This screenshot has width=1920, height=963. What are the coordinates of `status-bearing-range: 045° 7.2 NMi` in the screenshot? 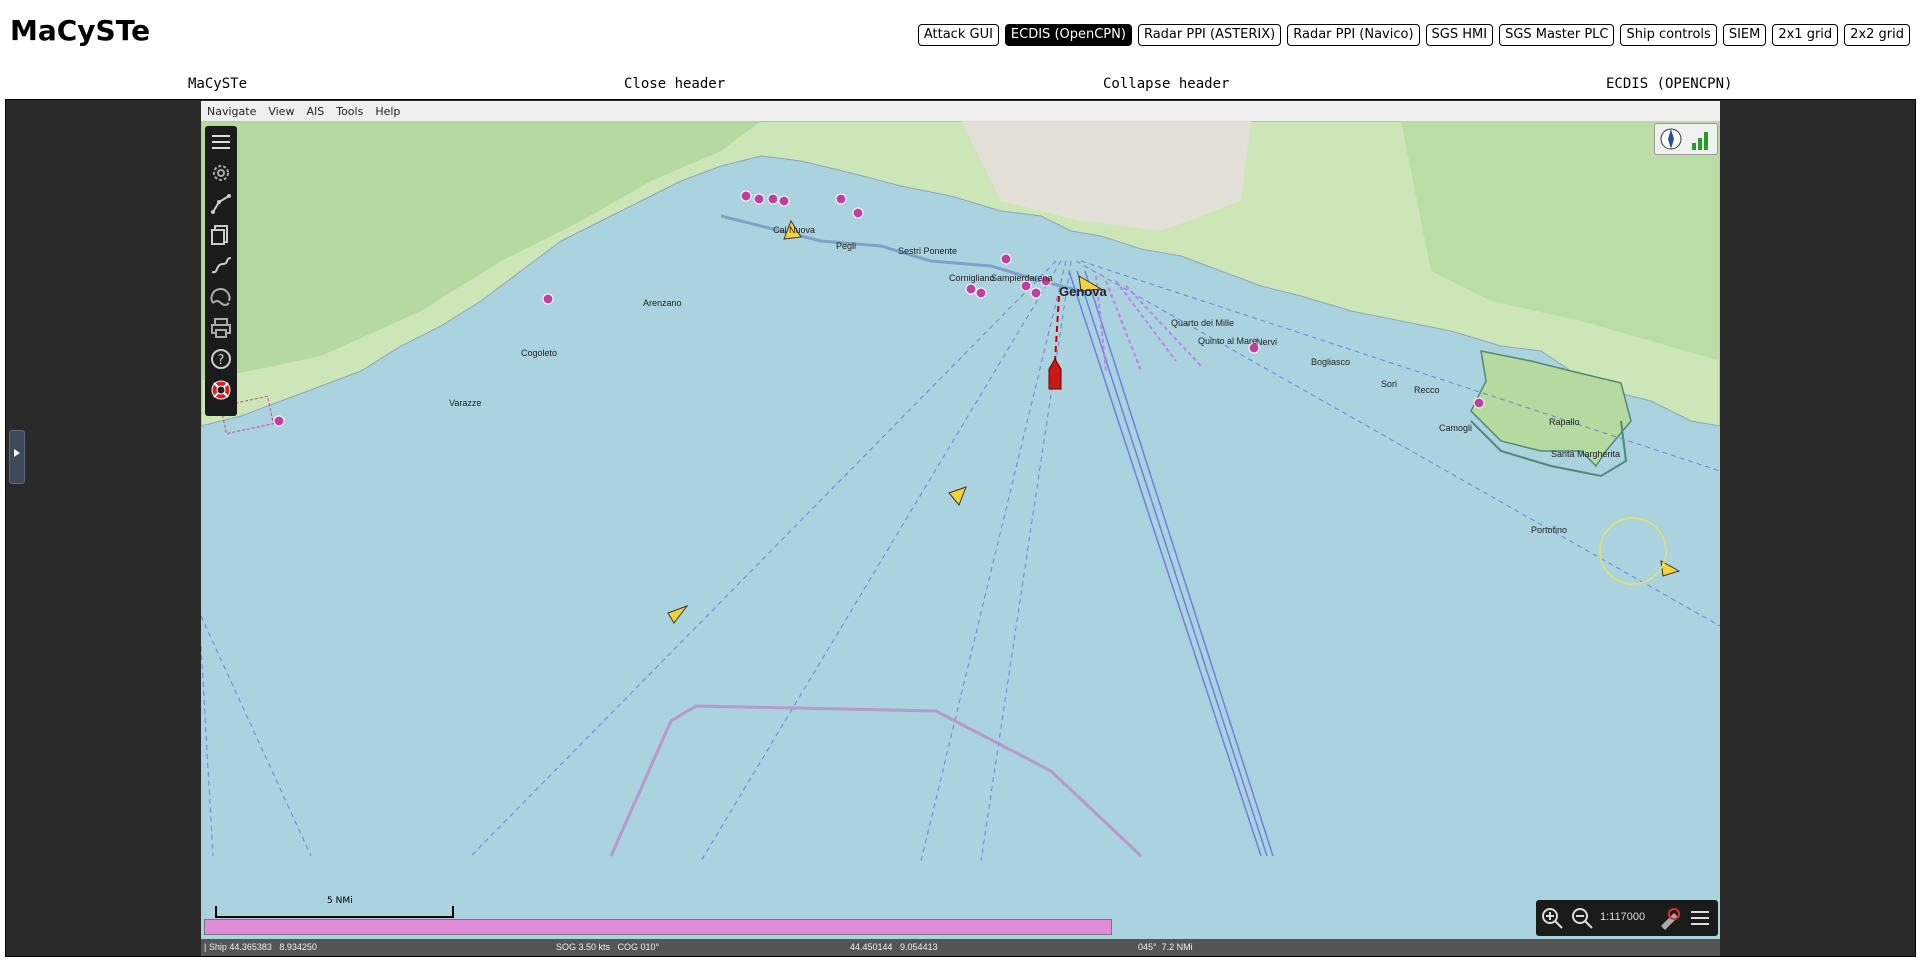 It's located at (1165, 947).